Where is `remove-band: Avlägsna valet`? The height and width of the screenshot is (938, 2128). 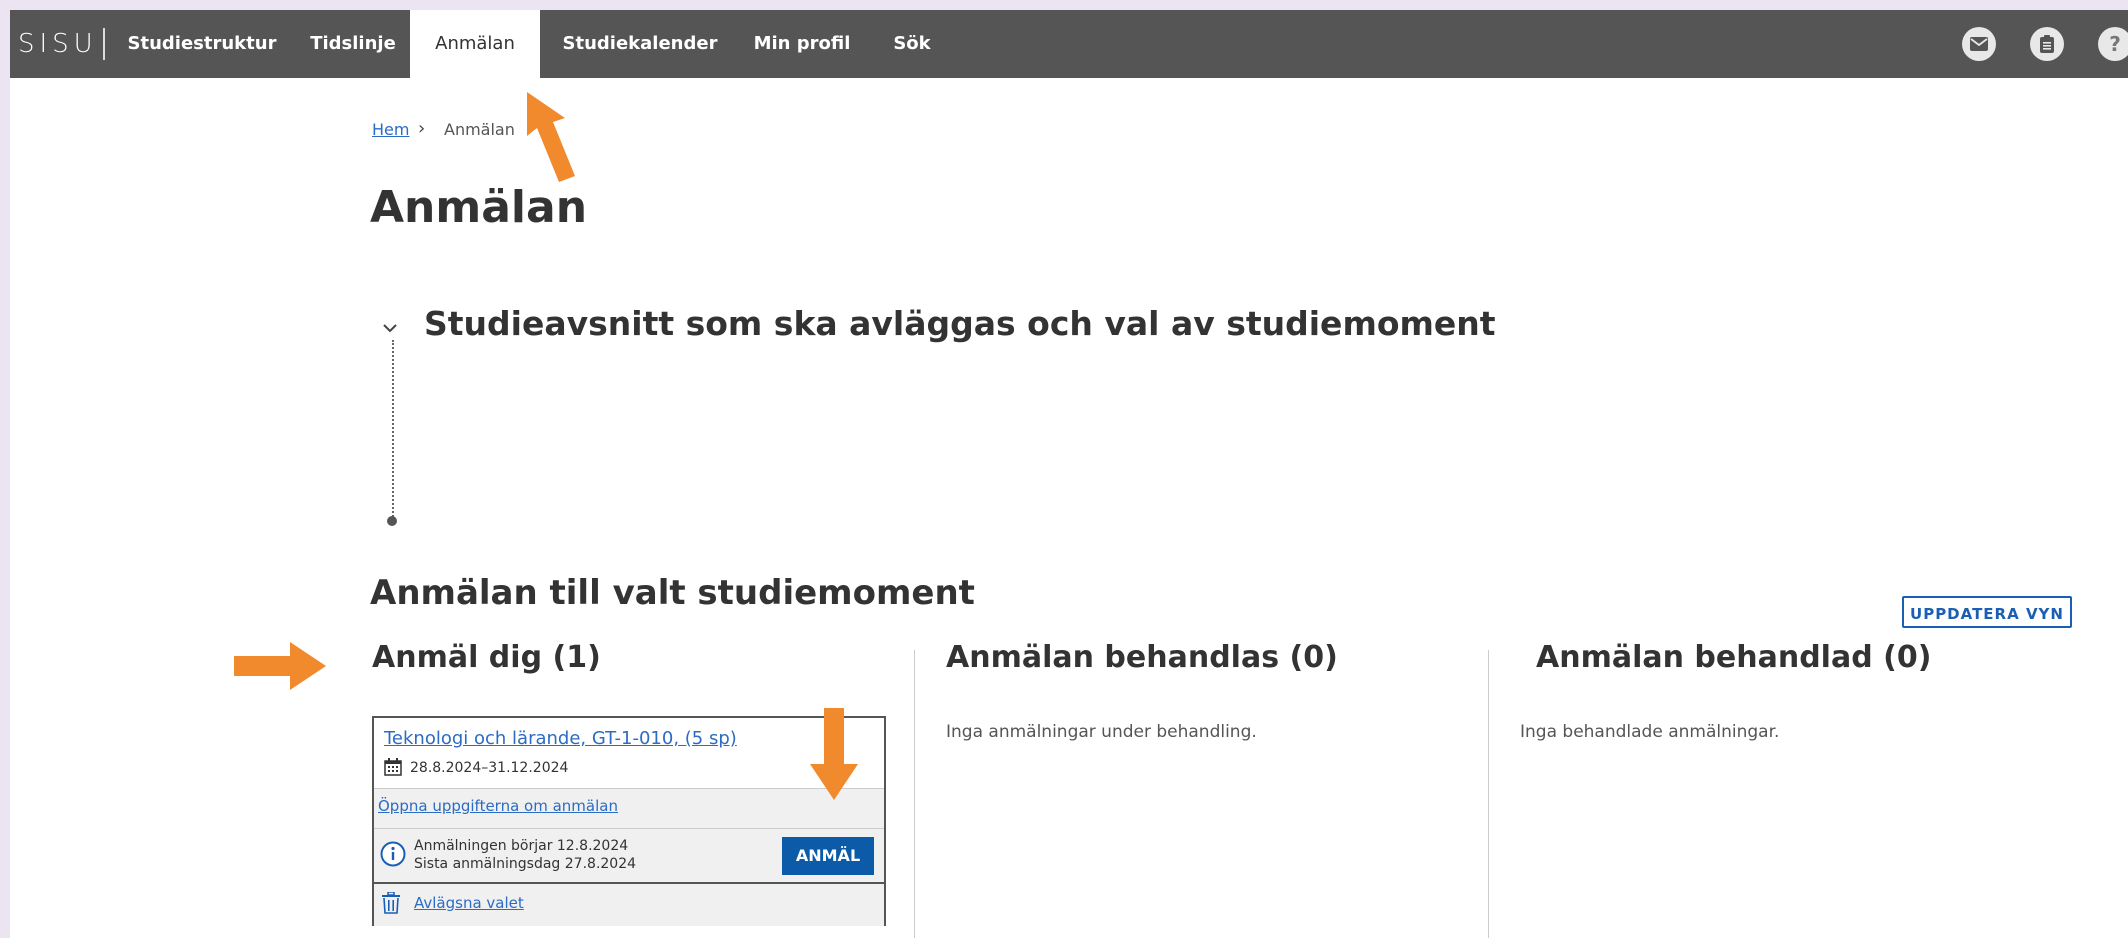 remove-band: Avlägsna valet is located at coordinates (629, 904).